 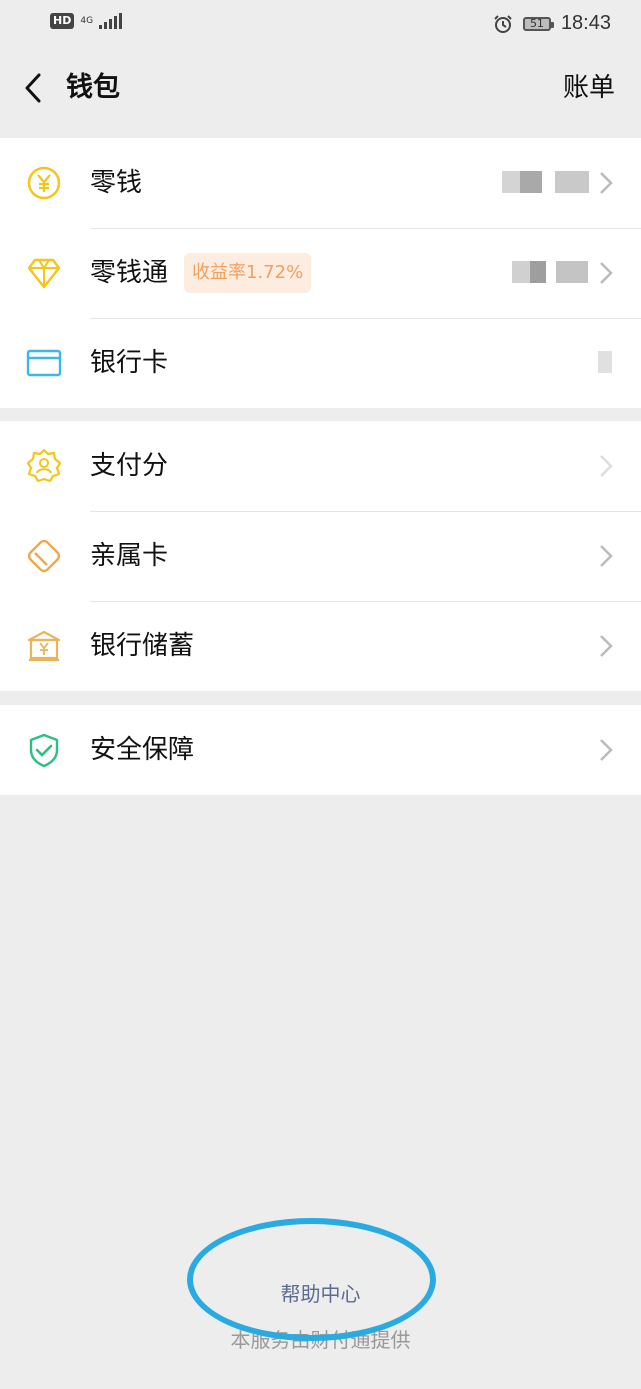 I want to click on bank-icon, so click(x=44, y=646).